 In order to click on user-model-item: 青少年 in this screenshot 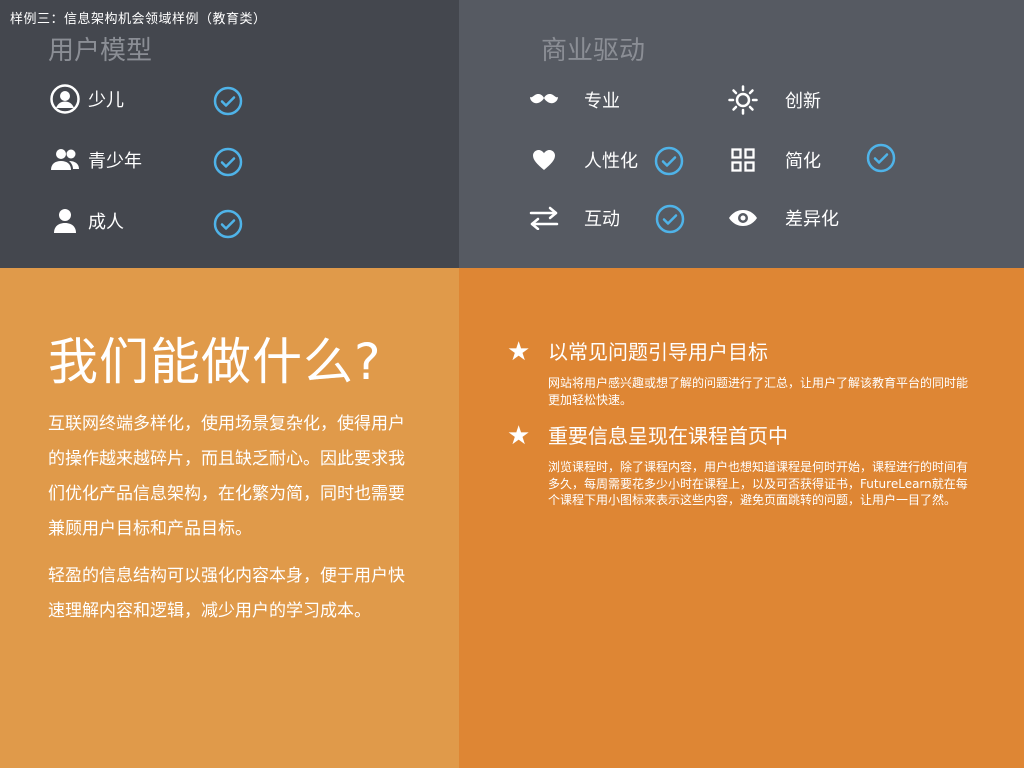, I will do `click(96, 160)`.